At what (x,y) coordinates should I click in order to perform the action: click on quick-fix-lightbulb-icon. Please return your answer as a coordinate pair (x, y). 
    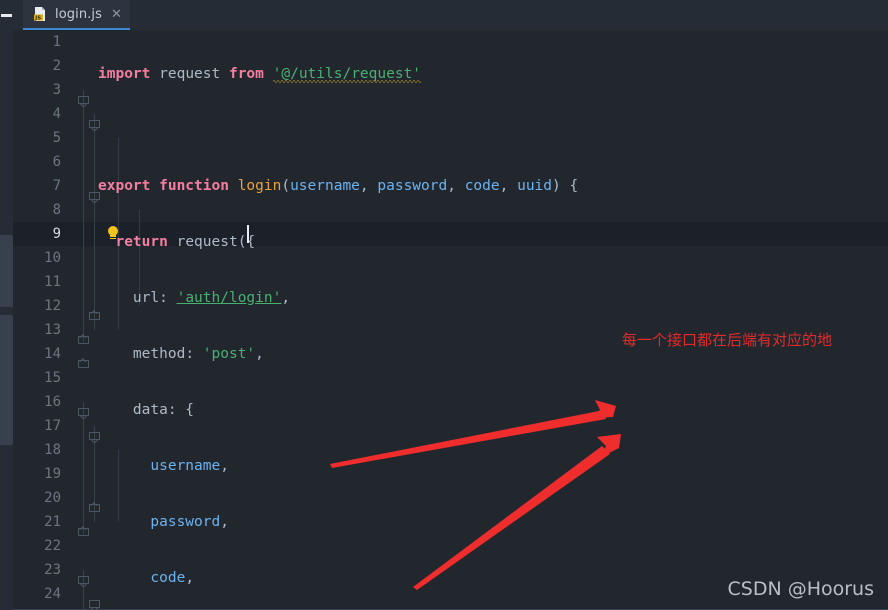
    Looking at the image, I should click on (113, 234).